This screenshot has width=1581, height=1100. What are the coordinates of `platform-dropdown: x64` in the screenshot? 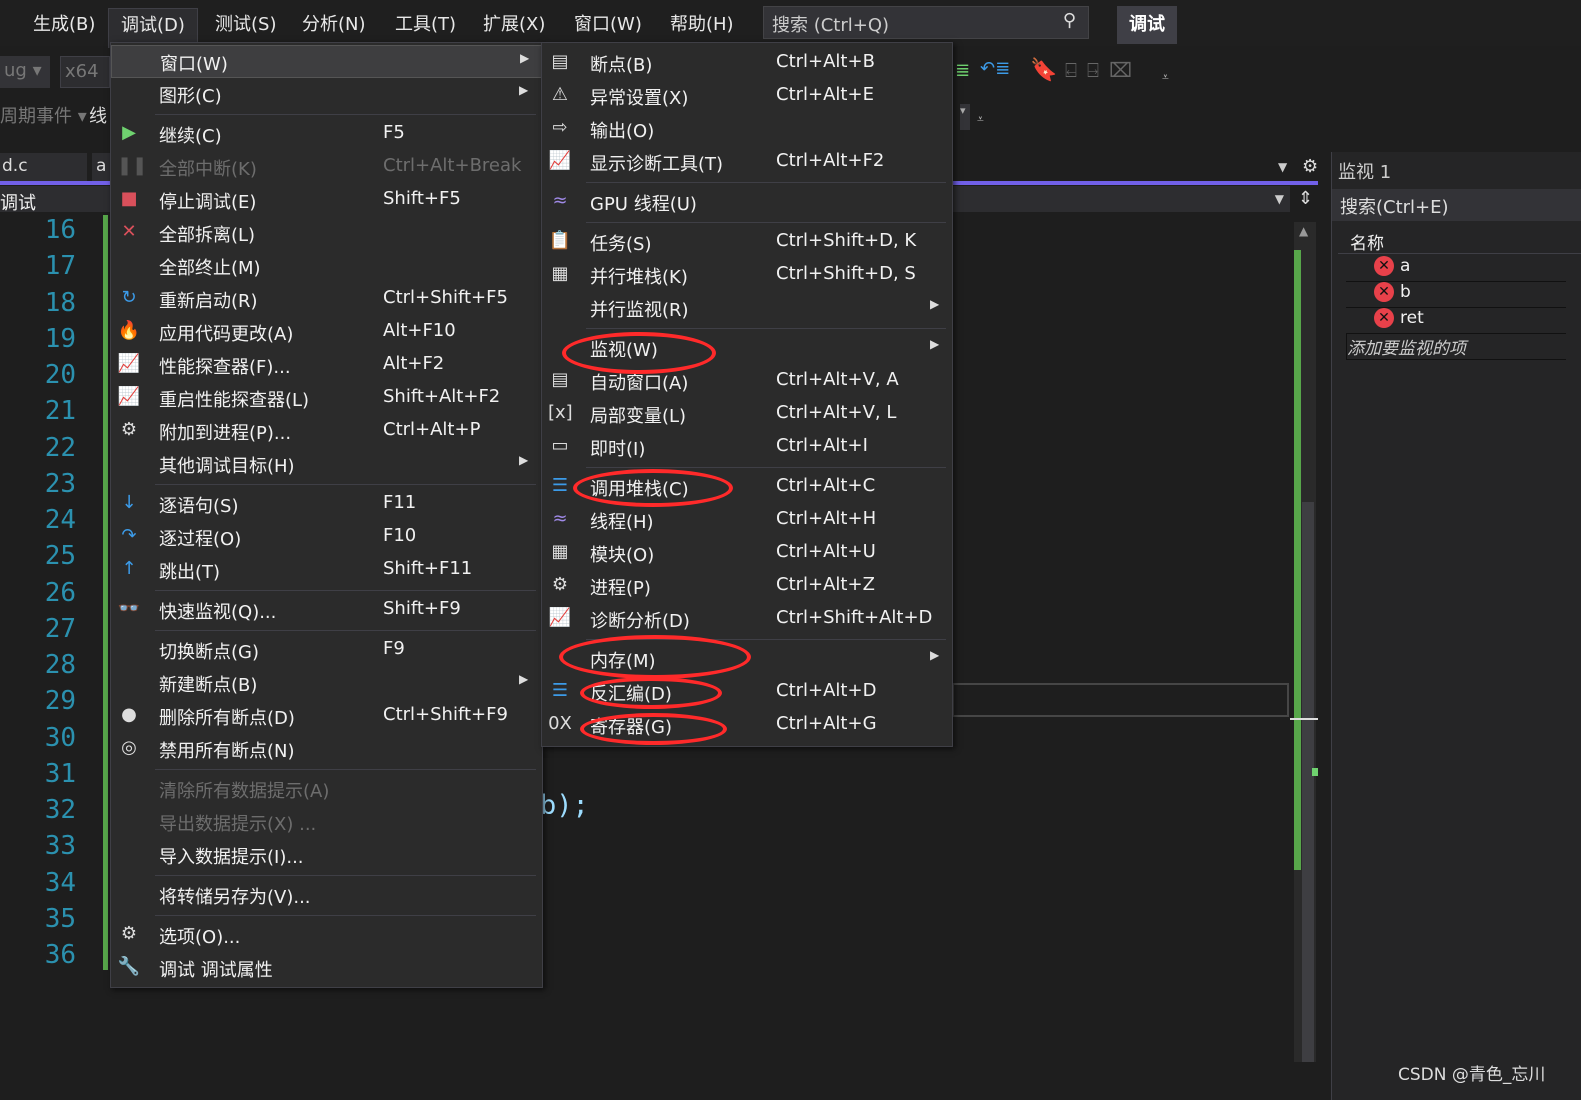 It's located at (85, 72).